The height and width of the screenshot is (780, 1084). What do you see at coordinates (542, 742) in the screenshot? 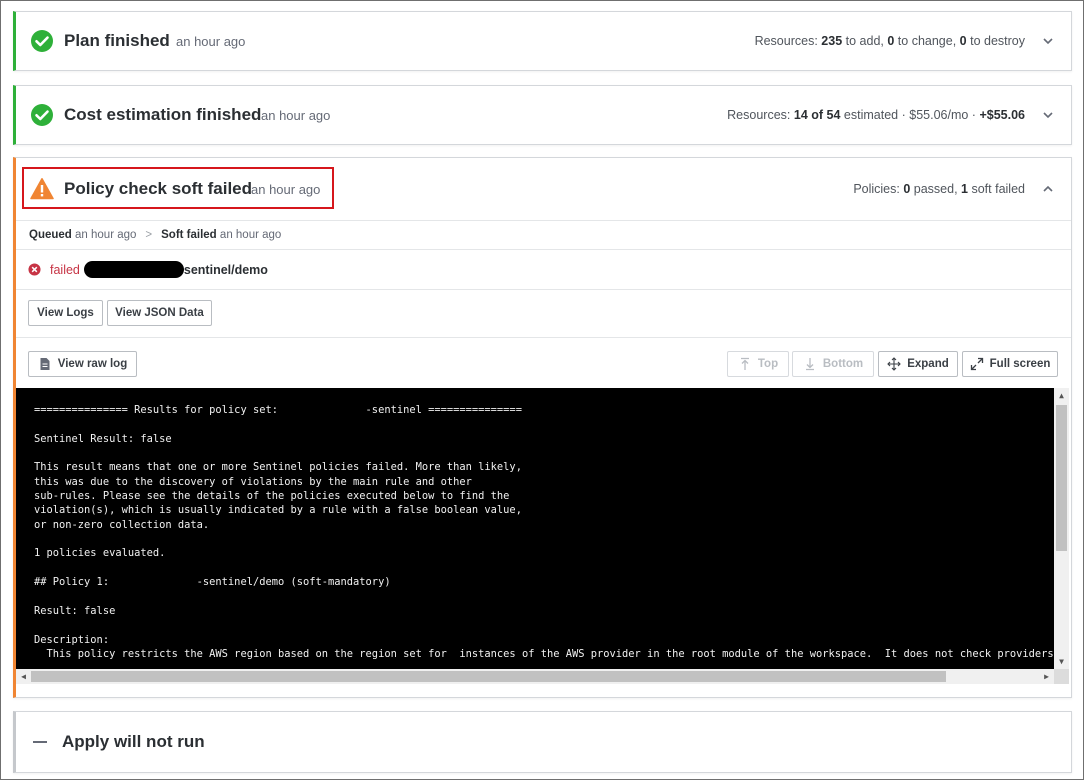
I see `apply-card: Apply will not run` at bounding box center [542, 742].